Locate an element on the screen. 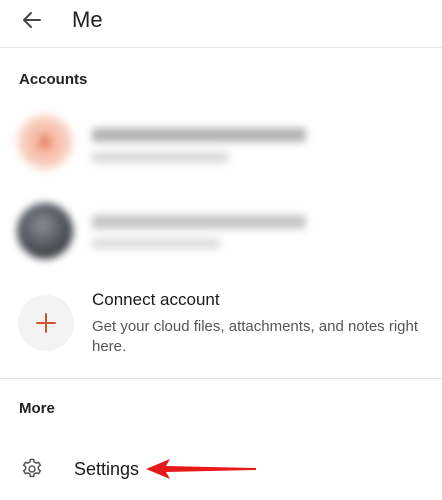 The height and width of the screenshot is (500, 442). app-header: Me is located at coordinates (221, 24).